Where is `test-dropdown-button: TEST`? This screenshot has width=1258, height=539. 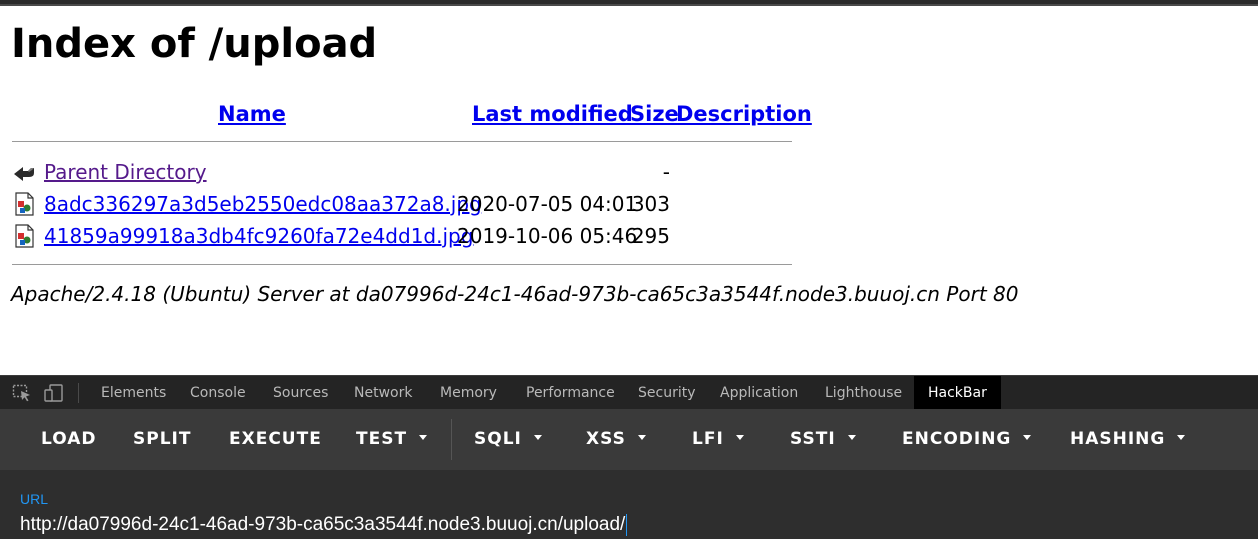 test-dropdown-button: TEST is located at coordinates (392, 439).